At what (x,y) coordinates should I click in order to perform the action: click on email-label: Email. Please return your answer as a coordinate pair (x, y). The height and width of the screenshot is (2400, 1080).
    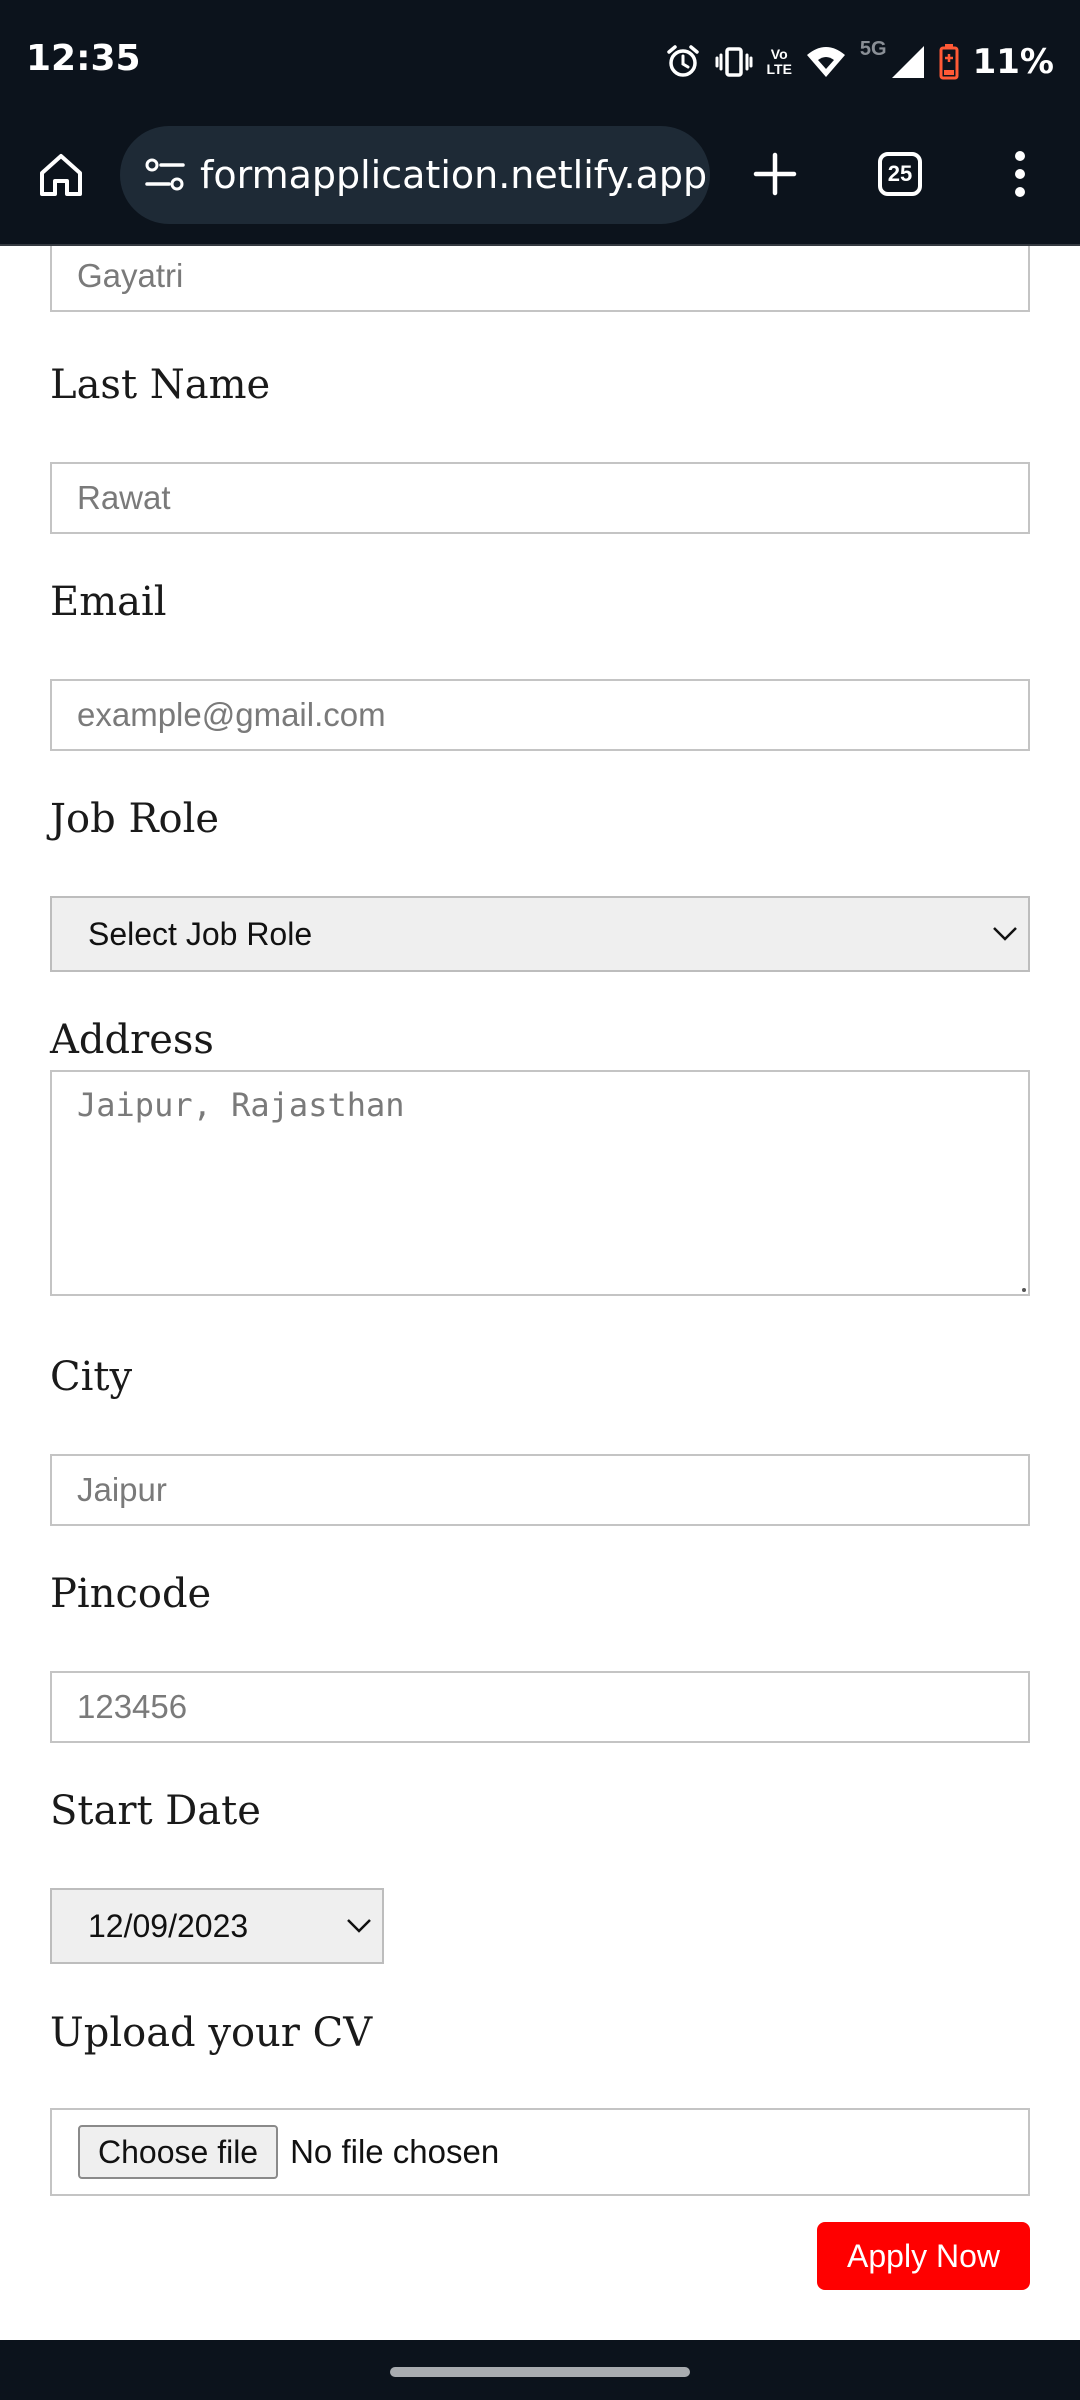
    Looking at the image, I should click on (108, 602).